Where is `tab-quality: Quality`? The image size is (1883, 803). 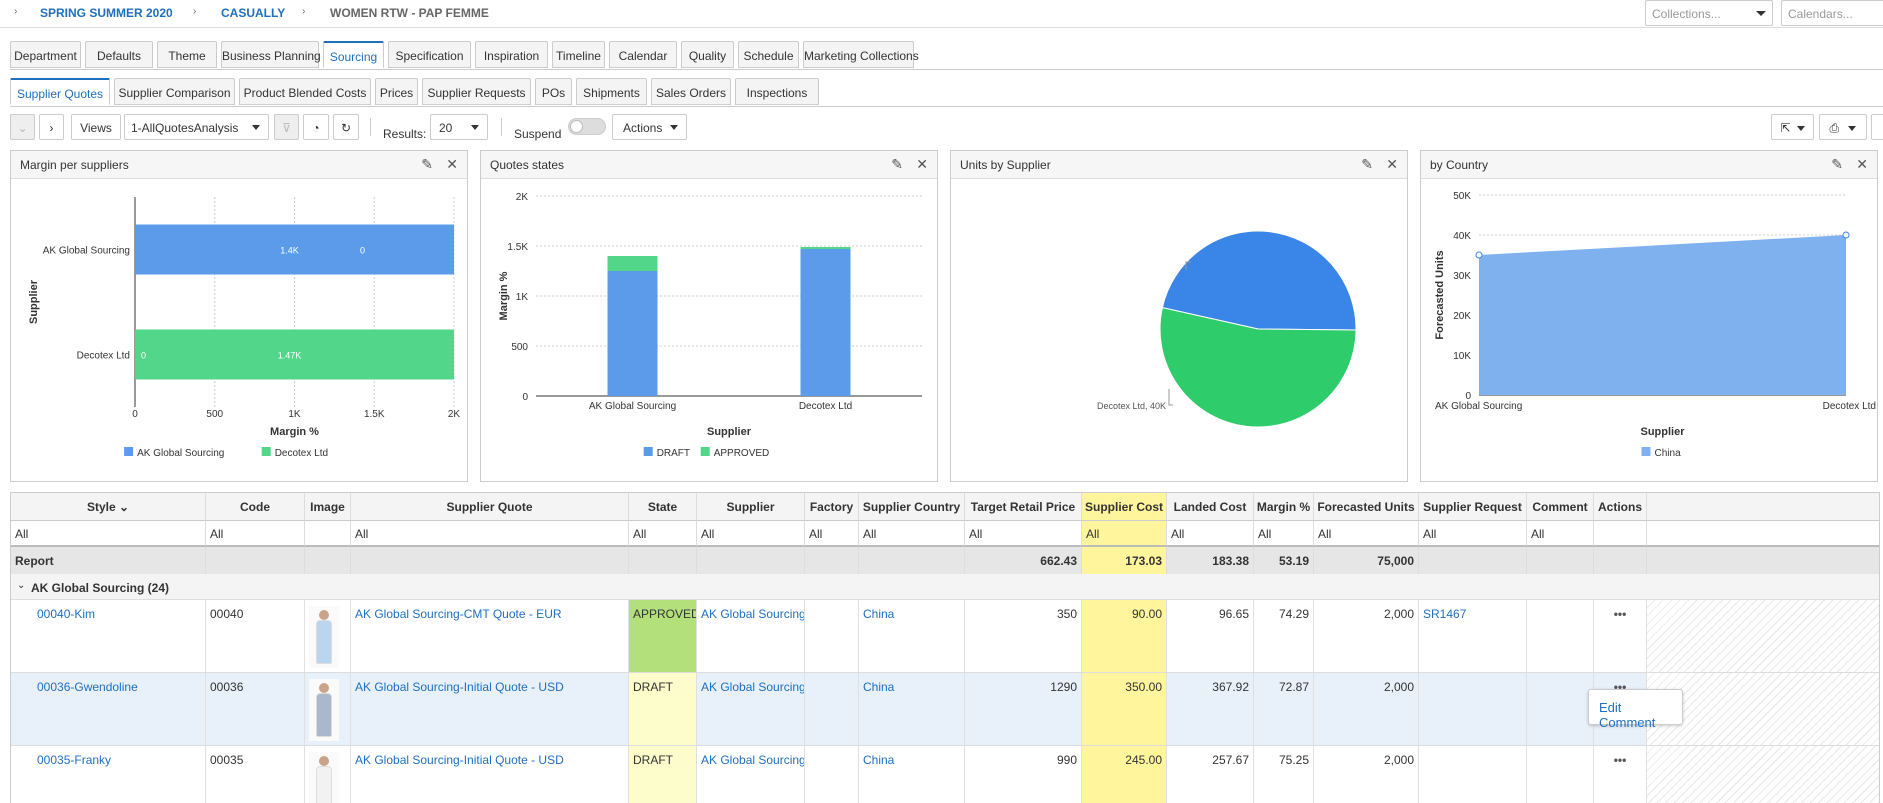 tab-quality: Quality is located at coordinates (707, 54).